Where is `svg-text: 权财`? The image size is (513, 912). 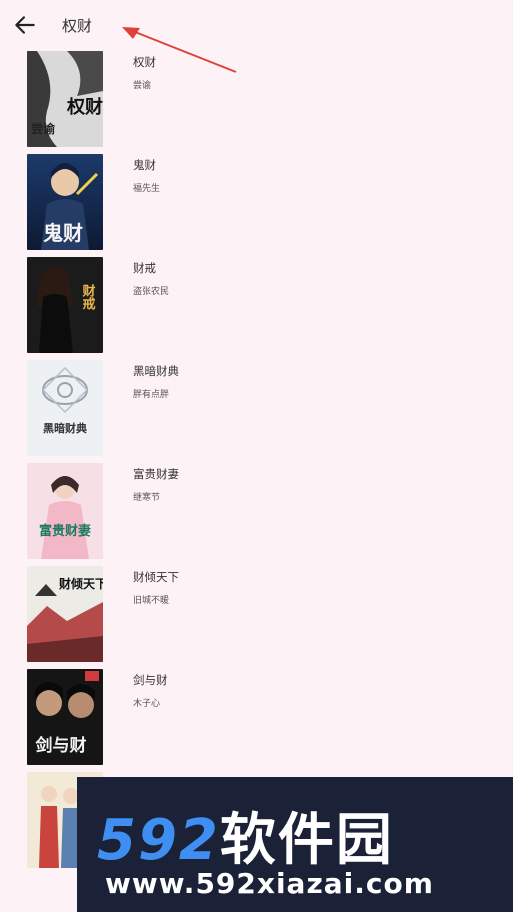
svg-text: 权财 is located at coordinates (84, 107).